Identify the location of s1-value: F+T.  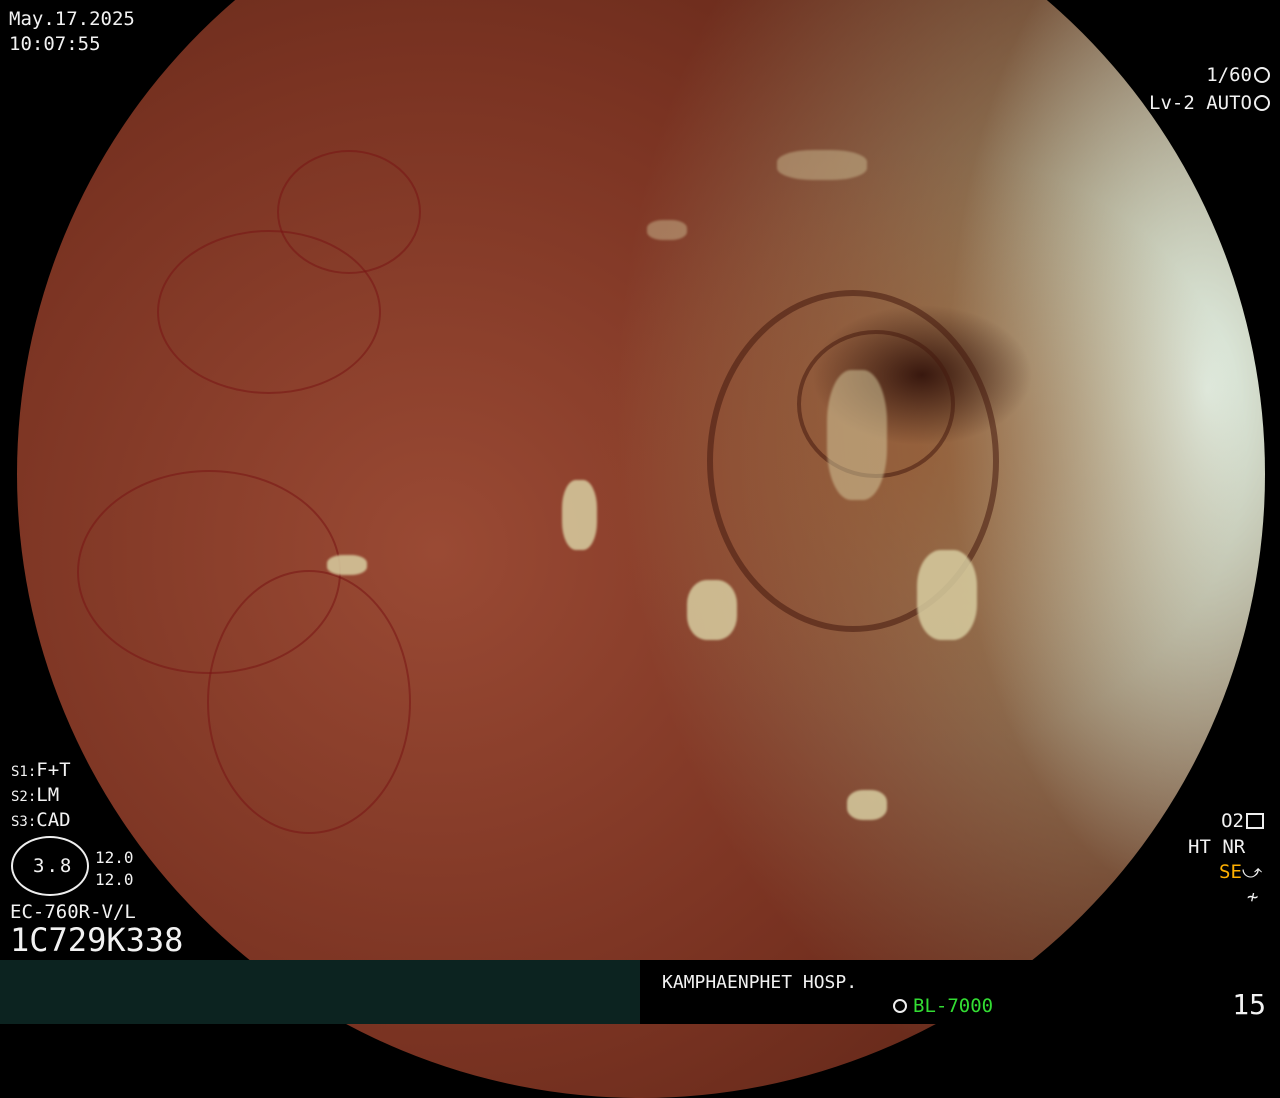
(53, 770).